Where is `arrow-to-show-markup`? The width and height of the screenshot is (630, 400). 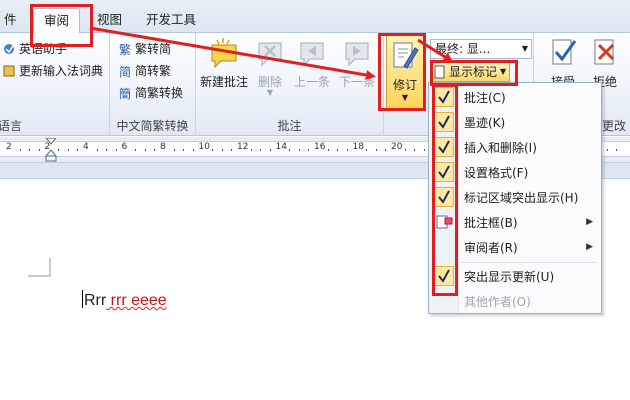
arrow-to-show-markup is located at coordinates (435, 50).